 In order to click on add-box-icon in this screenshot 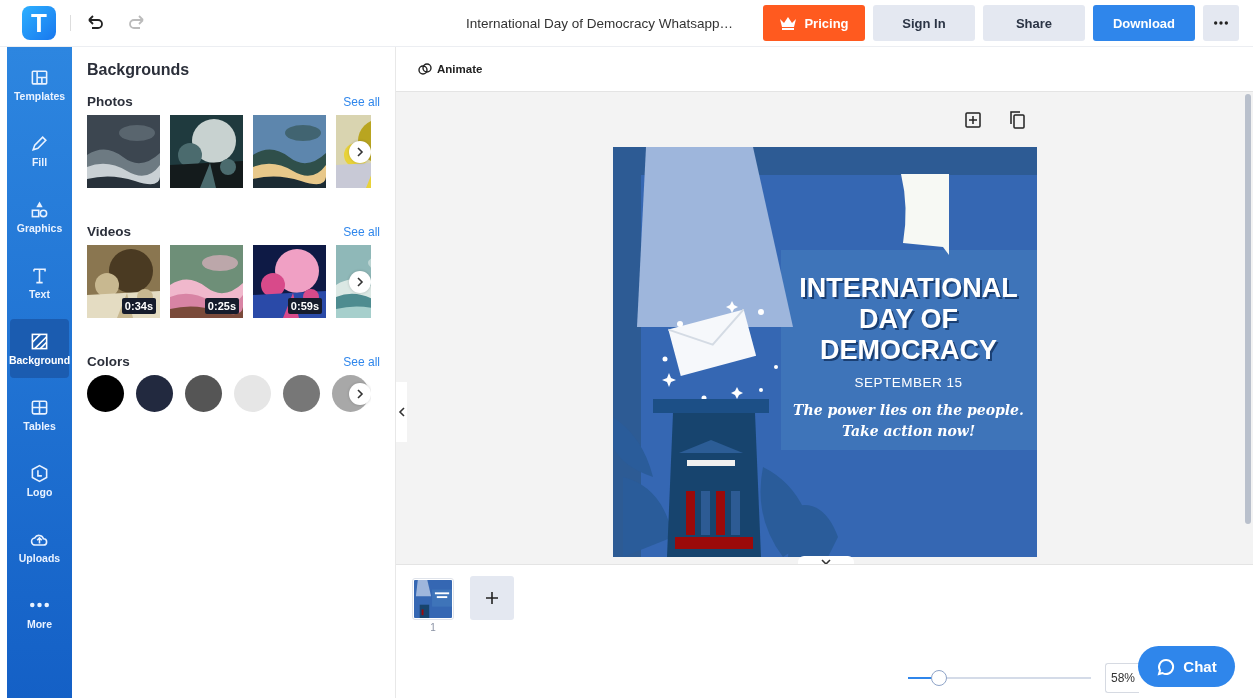, I will do `click(972, 120)`.